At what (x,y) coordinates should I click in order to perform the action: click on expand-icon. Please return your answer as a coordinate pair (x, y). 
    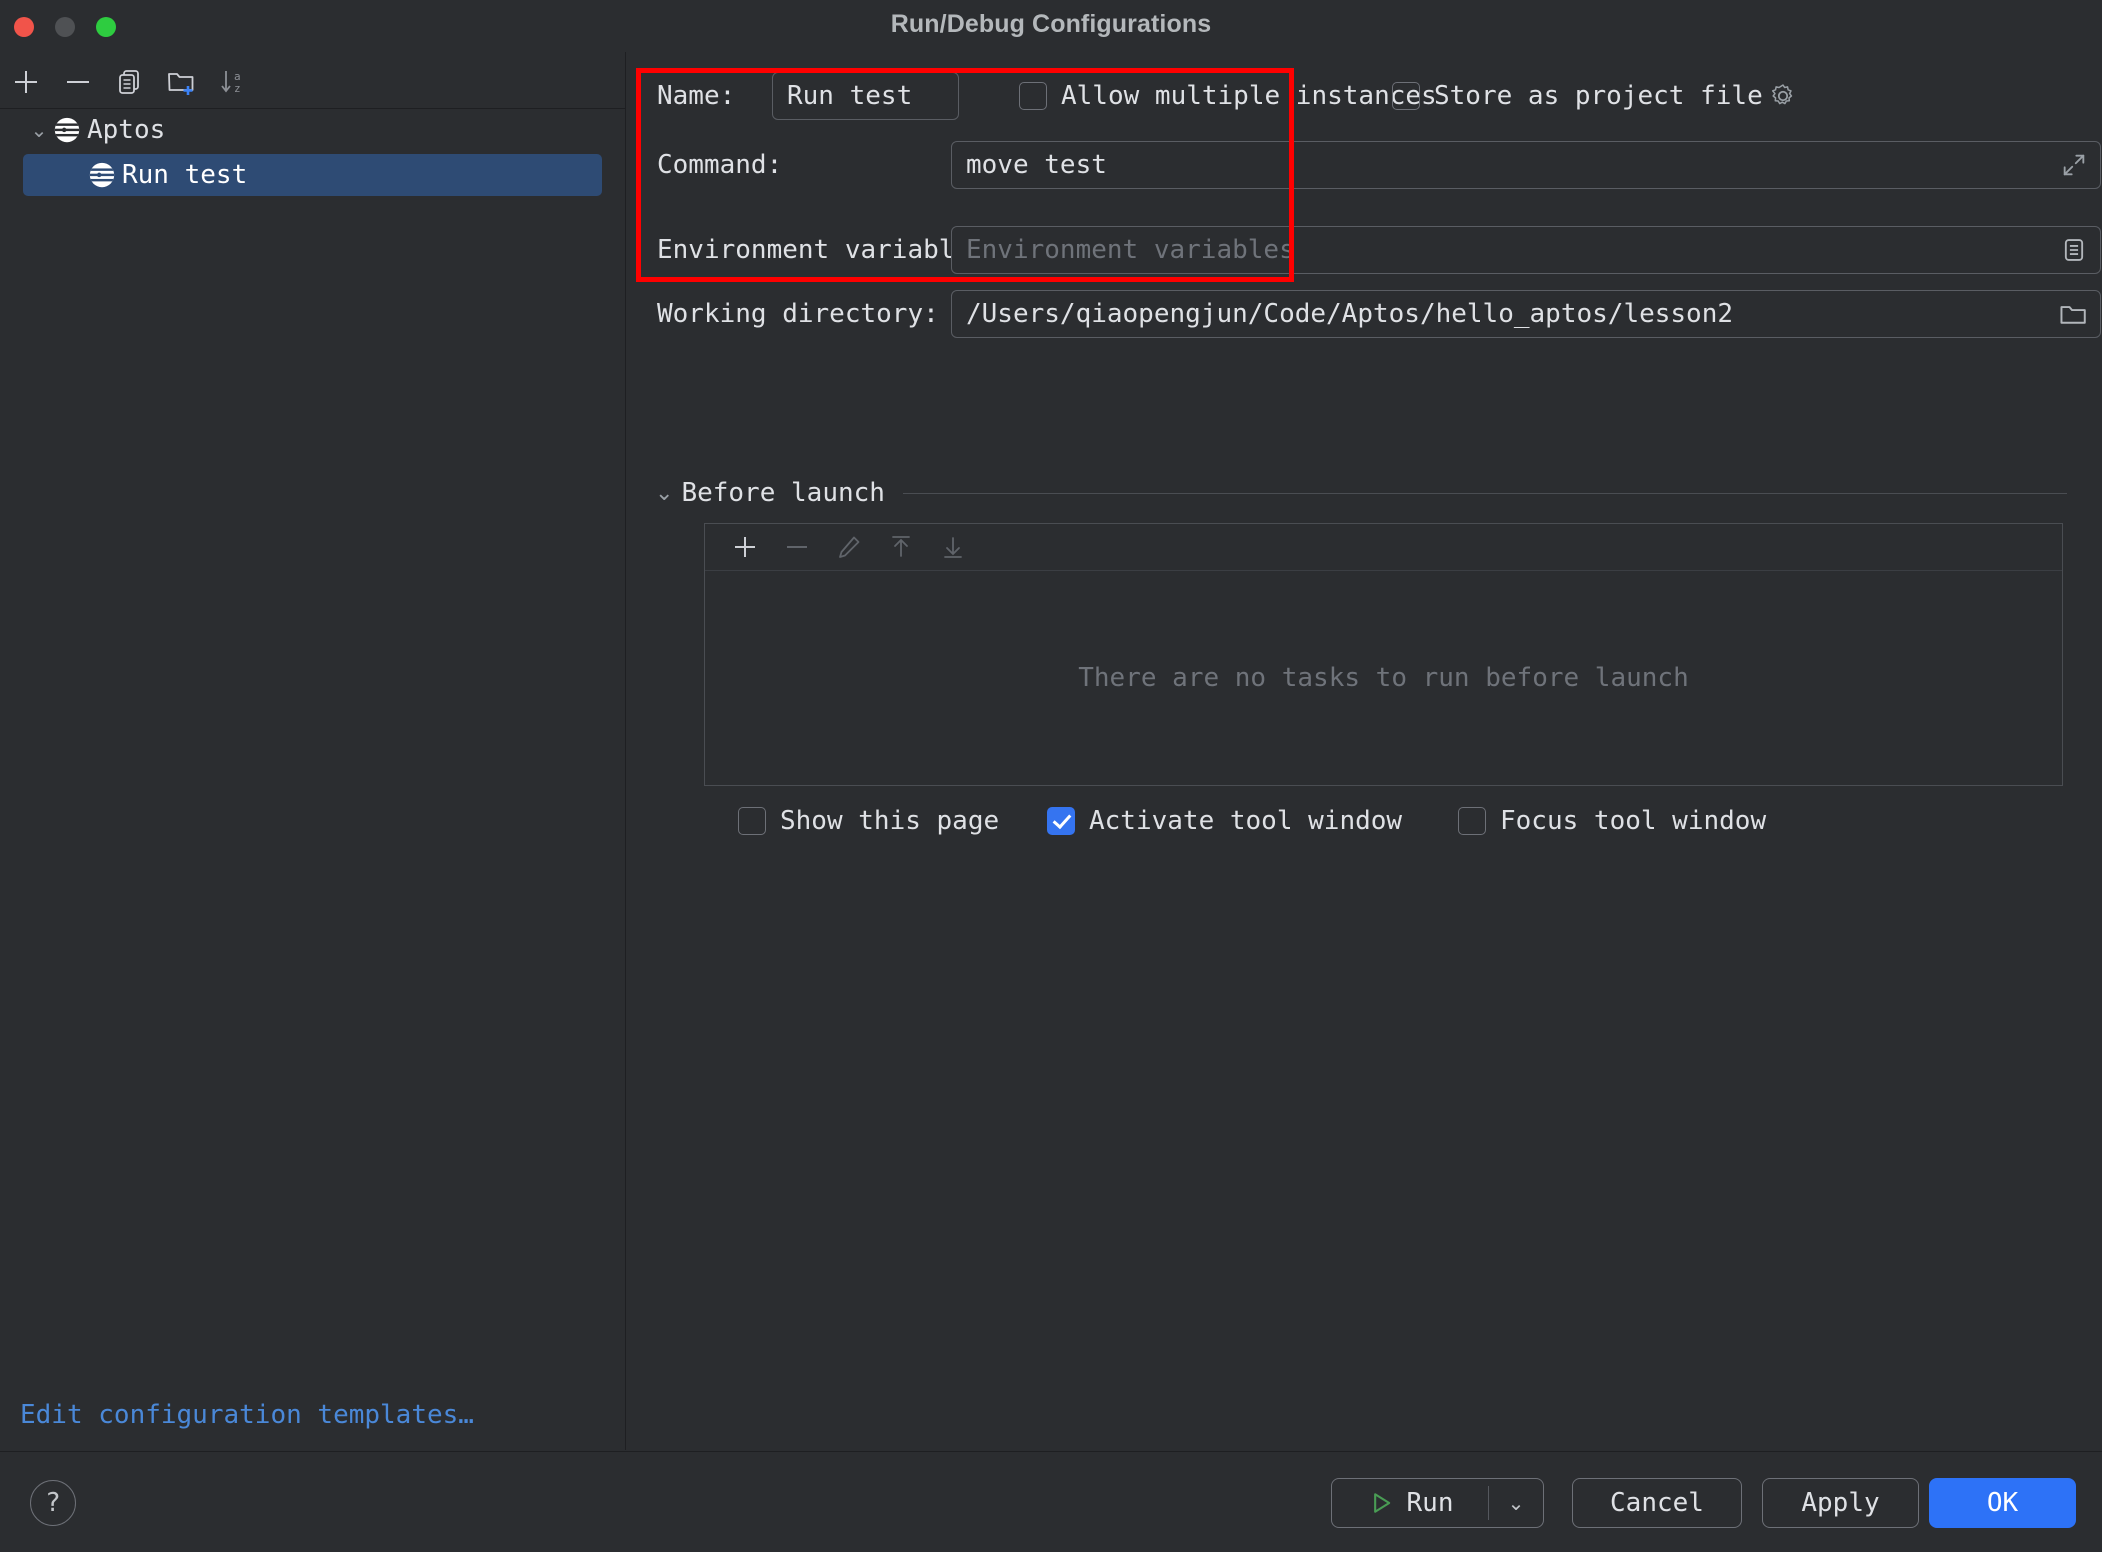
    Looking at the image, I should click on (2074, 165).